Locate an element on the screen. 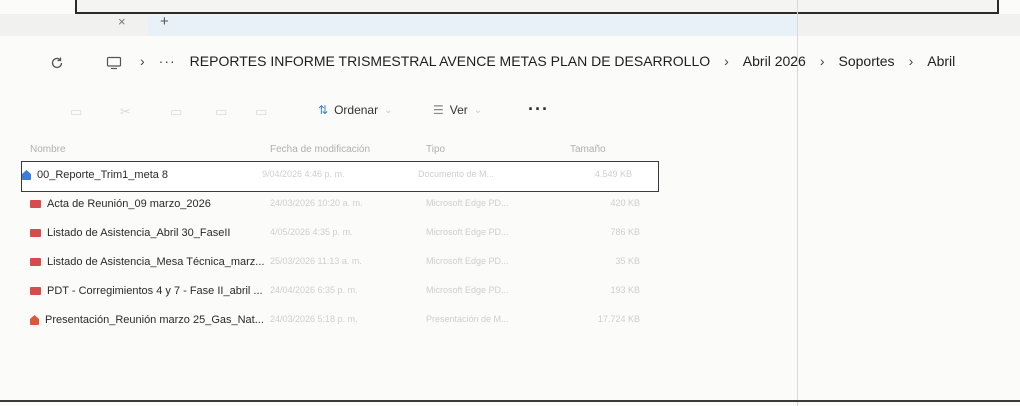  refresh-icon is located at coordinates (57, 64).